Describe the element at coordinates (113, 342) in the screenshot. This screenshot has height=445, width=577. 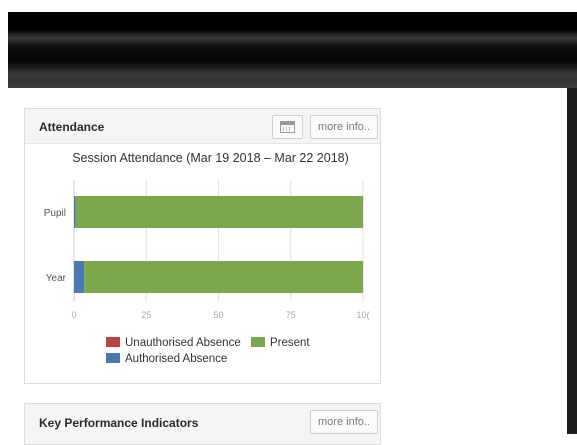
I see `legend-swatch-unauthorised` at that location.